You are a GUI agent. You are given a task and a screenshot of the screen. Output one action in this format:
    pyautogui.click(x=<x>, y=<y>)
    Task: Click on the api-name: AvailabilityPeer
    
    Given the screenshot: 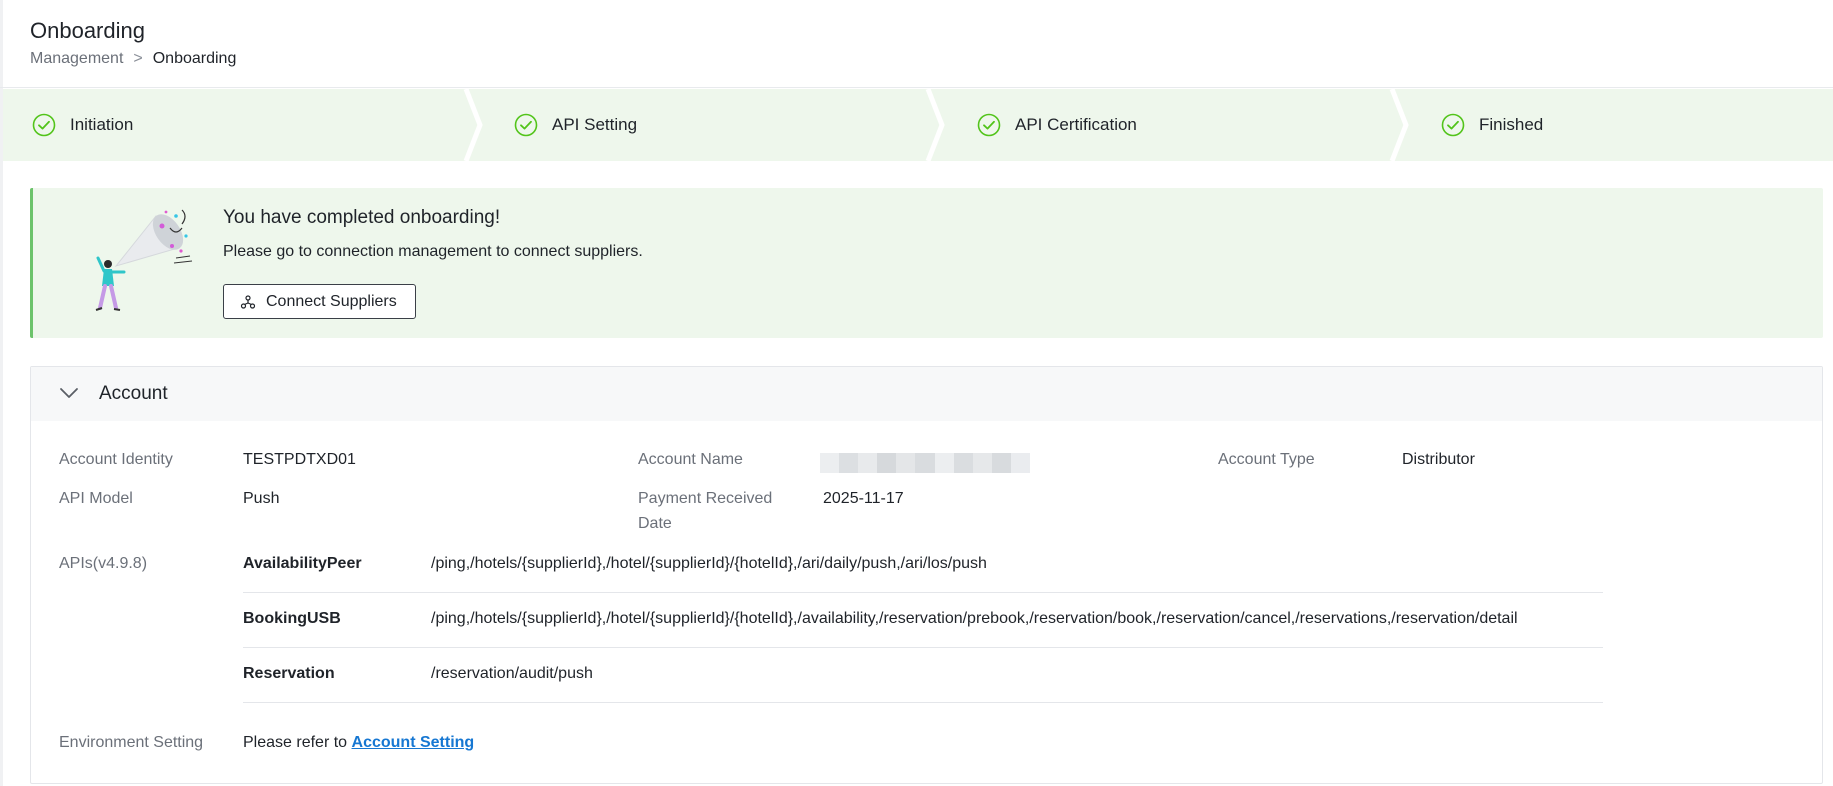 What is the action you would take?
    pyautogui.click(x=302, y=563)
    